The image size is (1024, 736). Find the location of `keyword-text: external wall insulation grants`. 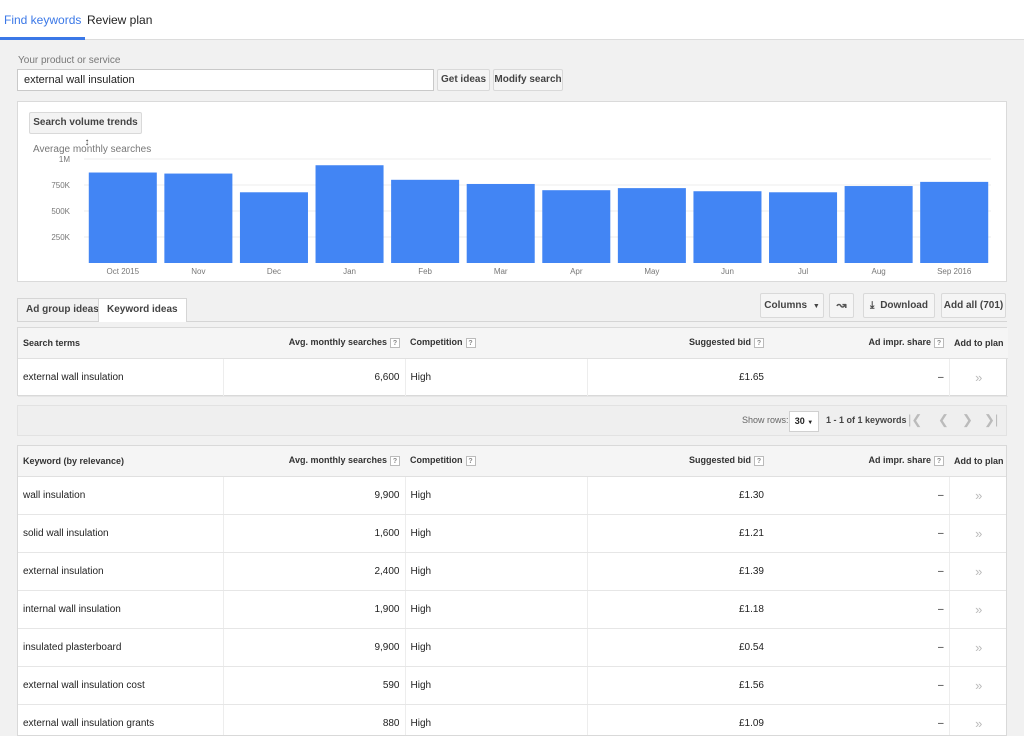

keyword-text: external wall insulation grants is located at coordinates (89, 723).